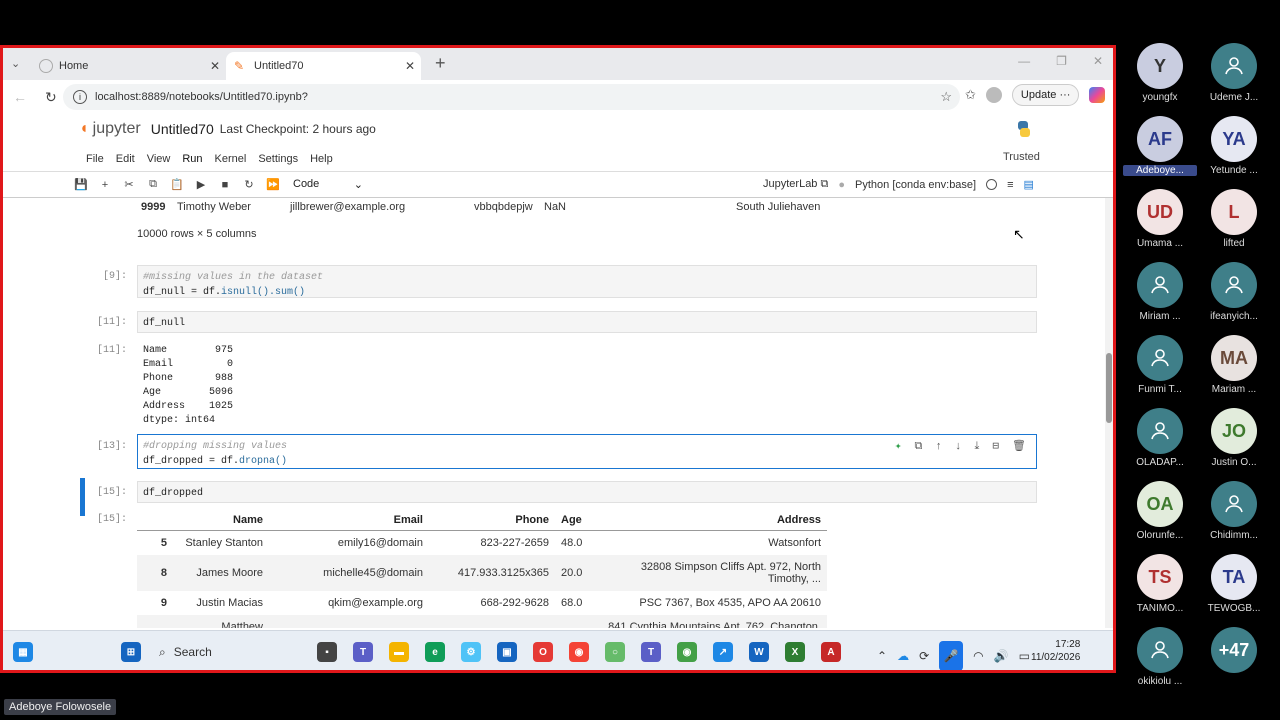 Image resolution: width=1280 pixels, height=720 pixels. What do you see at coordinates (938, 447) in the screenshot?
I see `move-up-icon: ↑` at bounding box center [938, 447].